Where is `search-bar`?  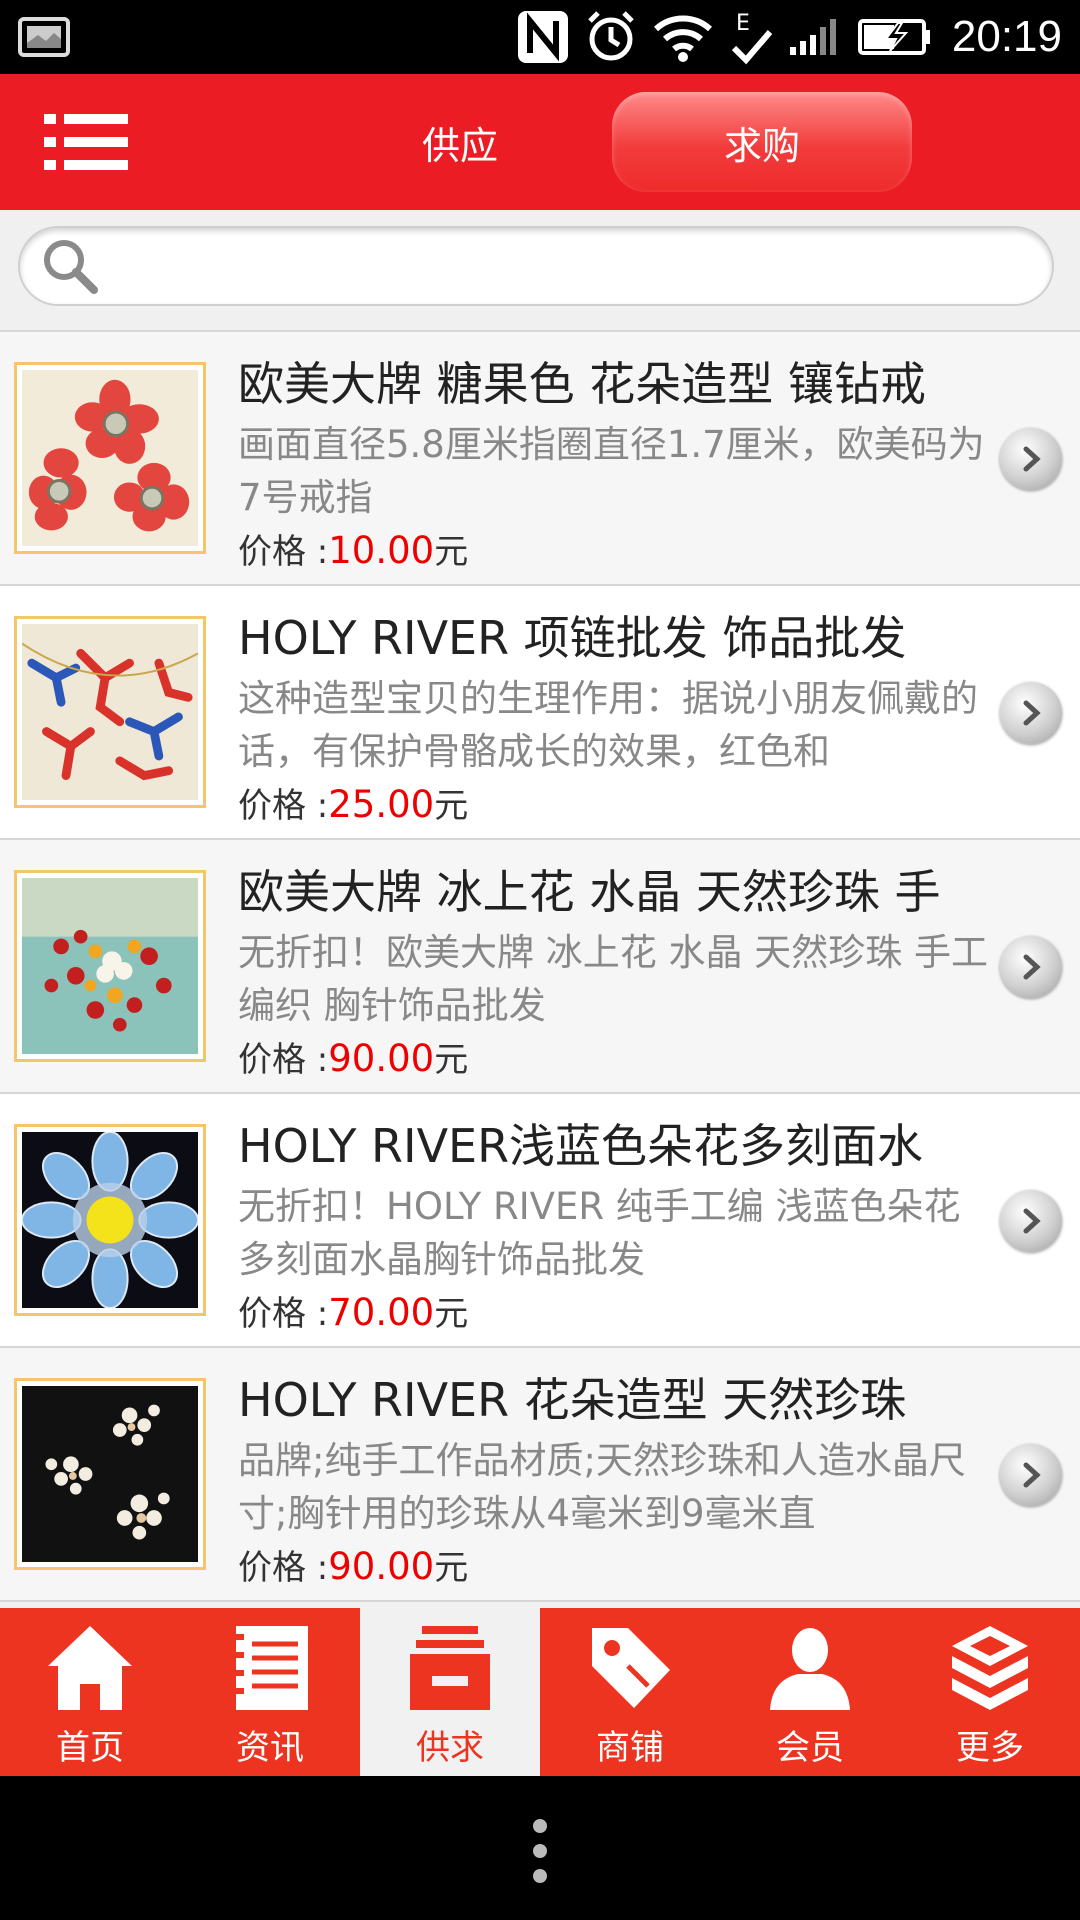
search-bar is located at coordinates (540, 271).